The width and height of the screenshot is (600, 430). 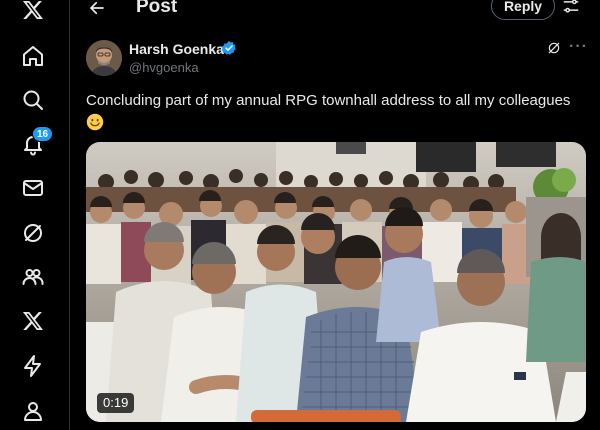 I want to click on left-nav: 16, so click(x=35, y=215).